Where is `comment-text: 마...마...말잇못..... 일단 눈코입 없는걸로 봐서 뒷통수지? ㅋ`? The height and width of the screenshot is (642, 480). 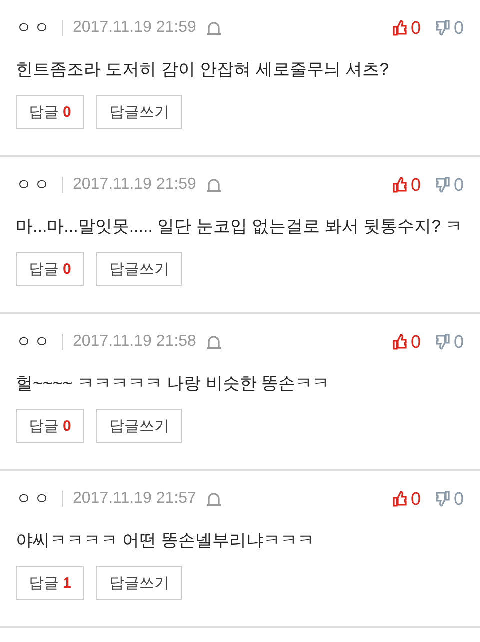 comment-text: 마...마...말잇못..... 일단 눈코입 없는걸로 봐서 뒷통수지? ㅋ is located at coordinates (240, 227).